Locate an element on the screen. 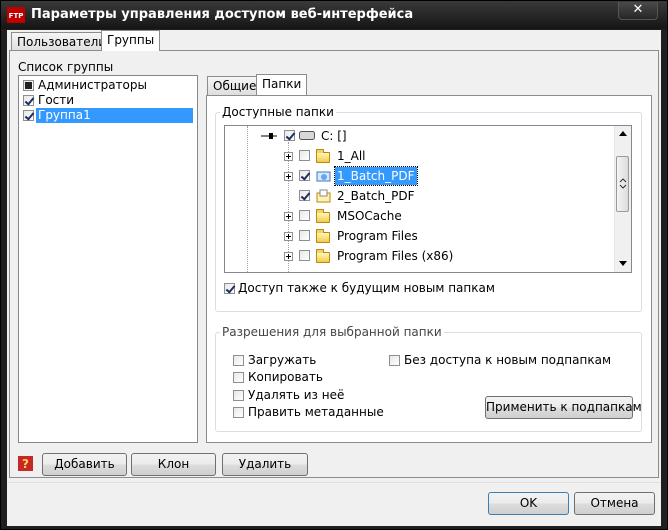 Image resolution: width=668 pixels, height=530 pixels. upload-label: Загружать is located at coordinates (282, 360).